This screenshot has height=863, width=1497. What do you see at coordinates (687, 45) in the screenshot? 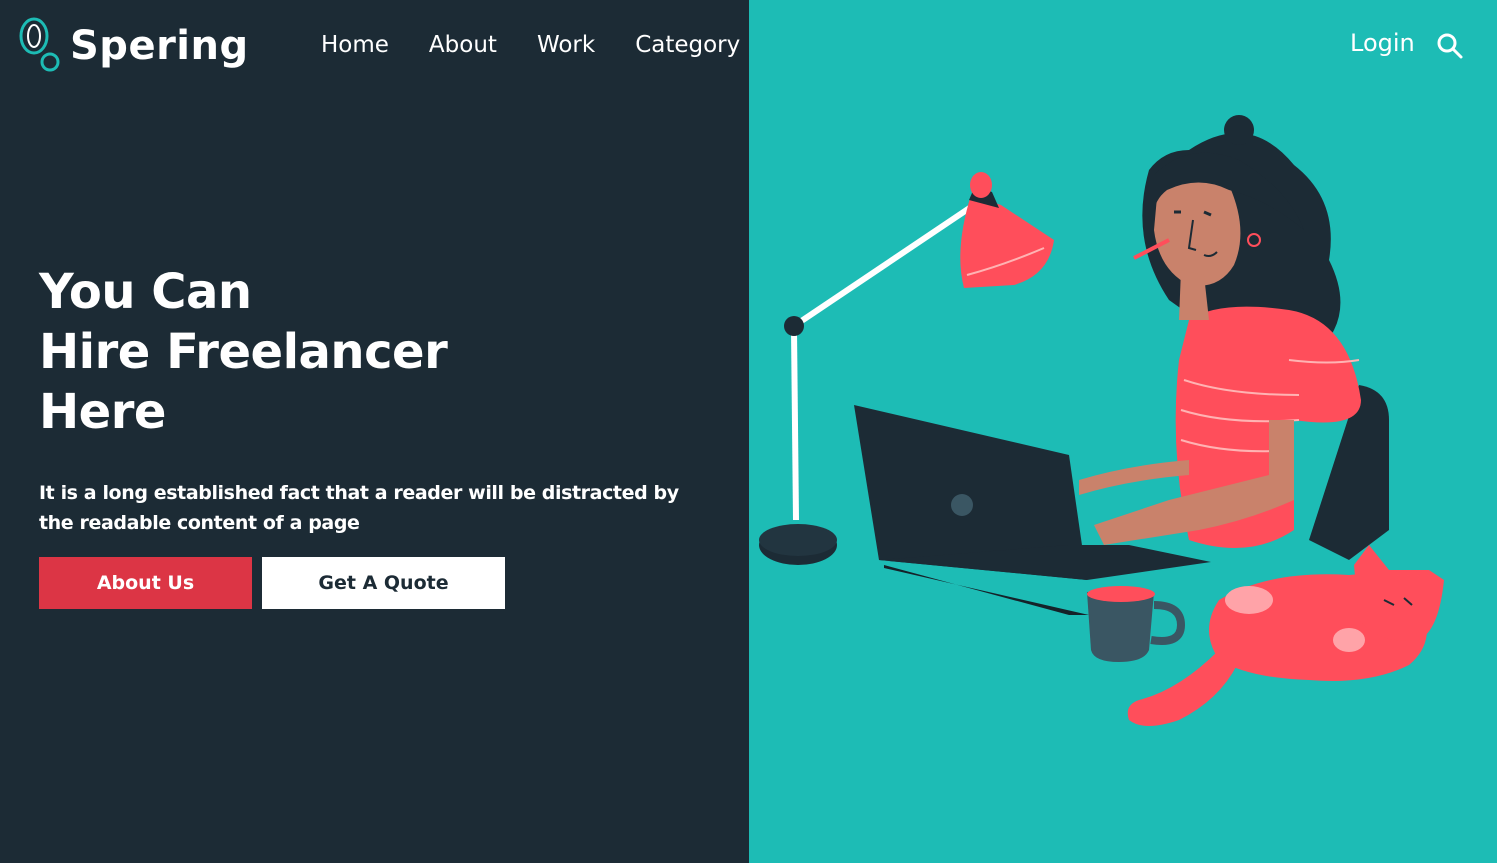
I see `nav-item-category: Category` at bounding box center [687, 45].